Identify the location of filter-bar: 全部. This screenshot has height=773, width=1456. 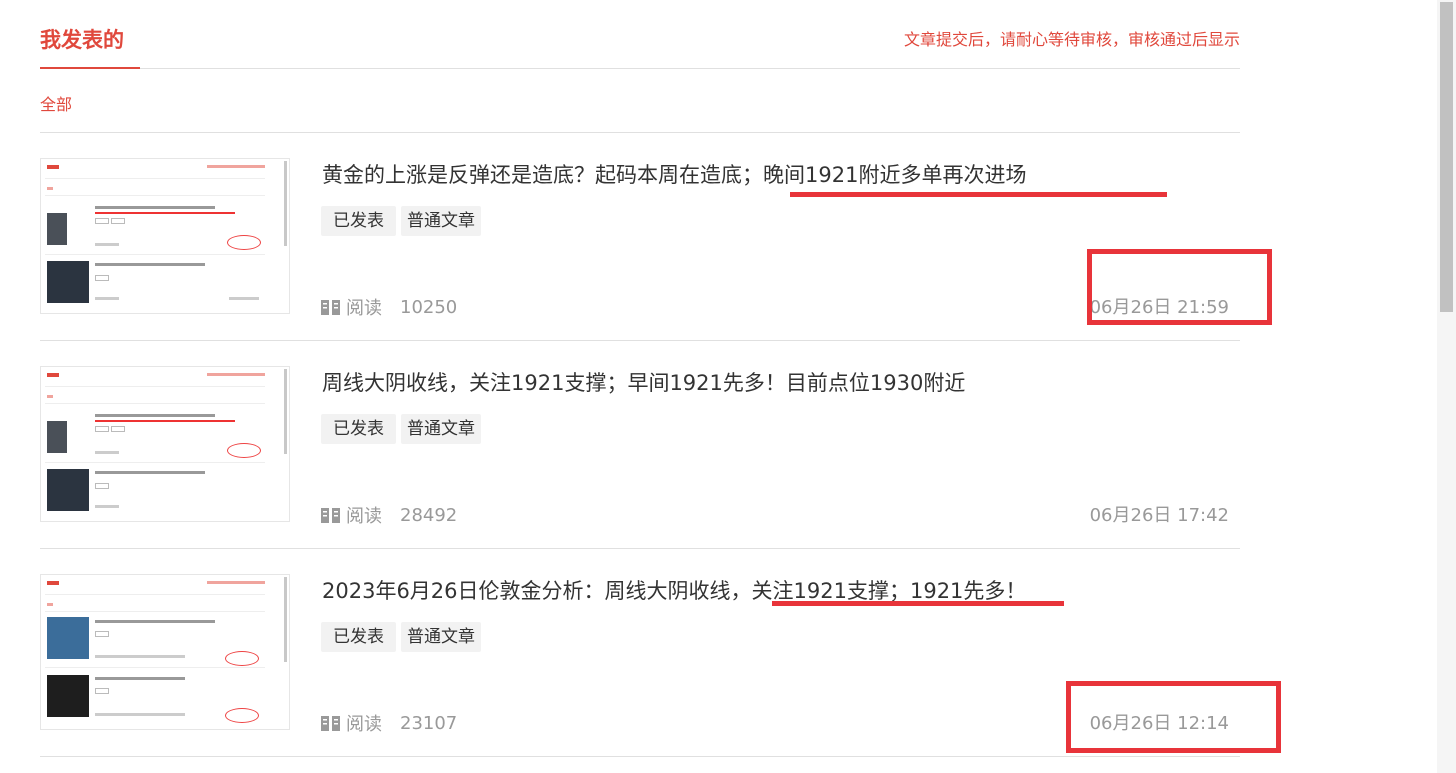
(640, 101).